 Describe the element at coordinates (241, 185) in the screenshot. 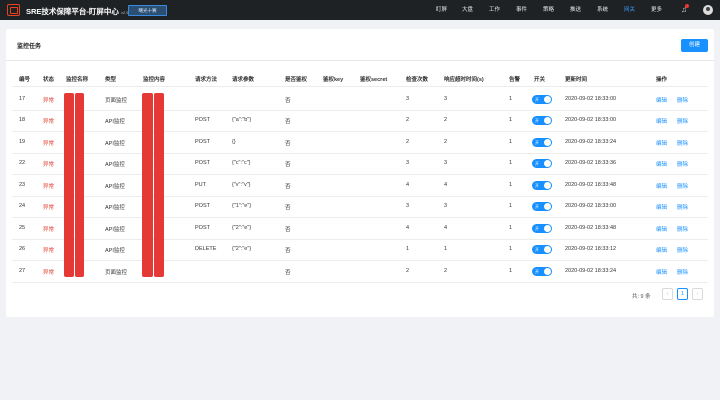

I see `cell-params: {"v":"v"}` at that location.